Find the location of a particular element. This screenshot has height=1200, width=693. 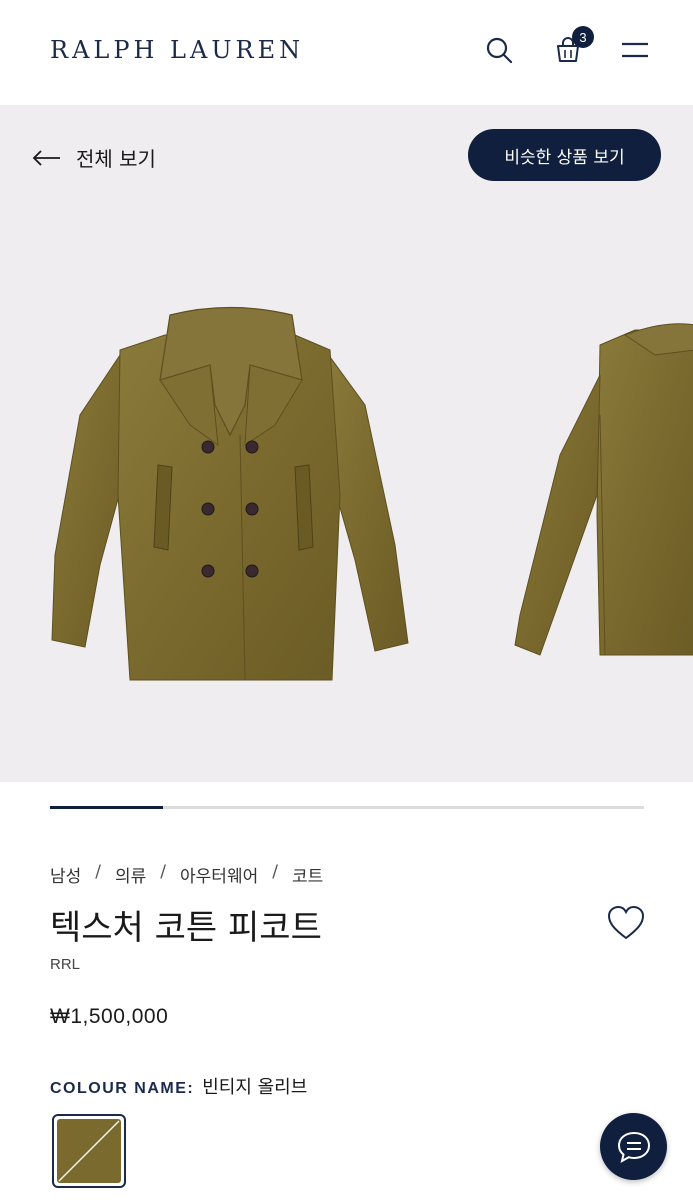

view-similar-button: 비슷한 상품 보기 is located at coordinates (564, 155).